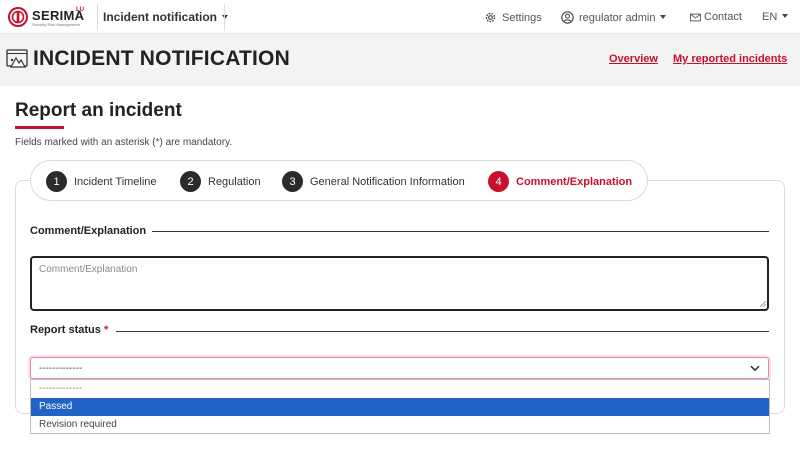 The height and width of the screenshot is (452, 800). What do you see at coordinates (723, 17) in the screenshot?
I see `contact-label: Contact` at bounding box center [723, 17].